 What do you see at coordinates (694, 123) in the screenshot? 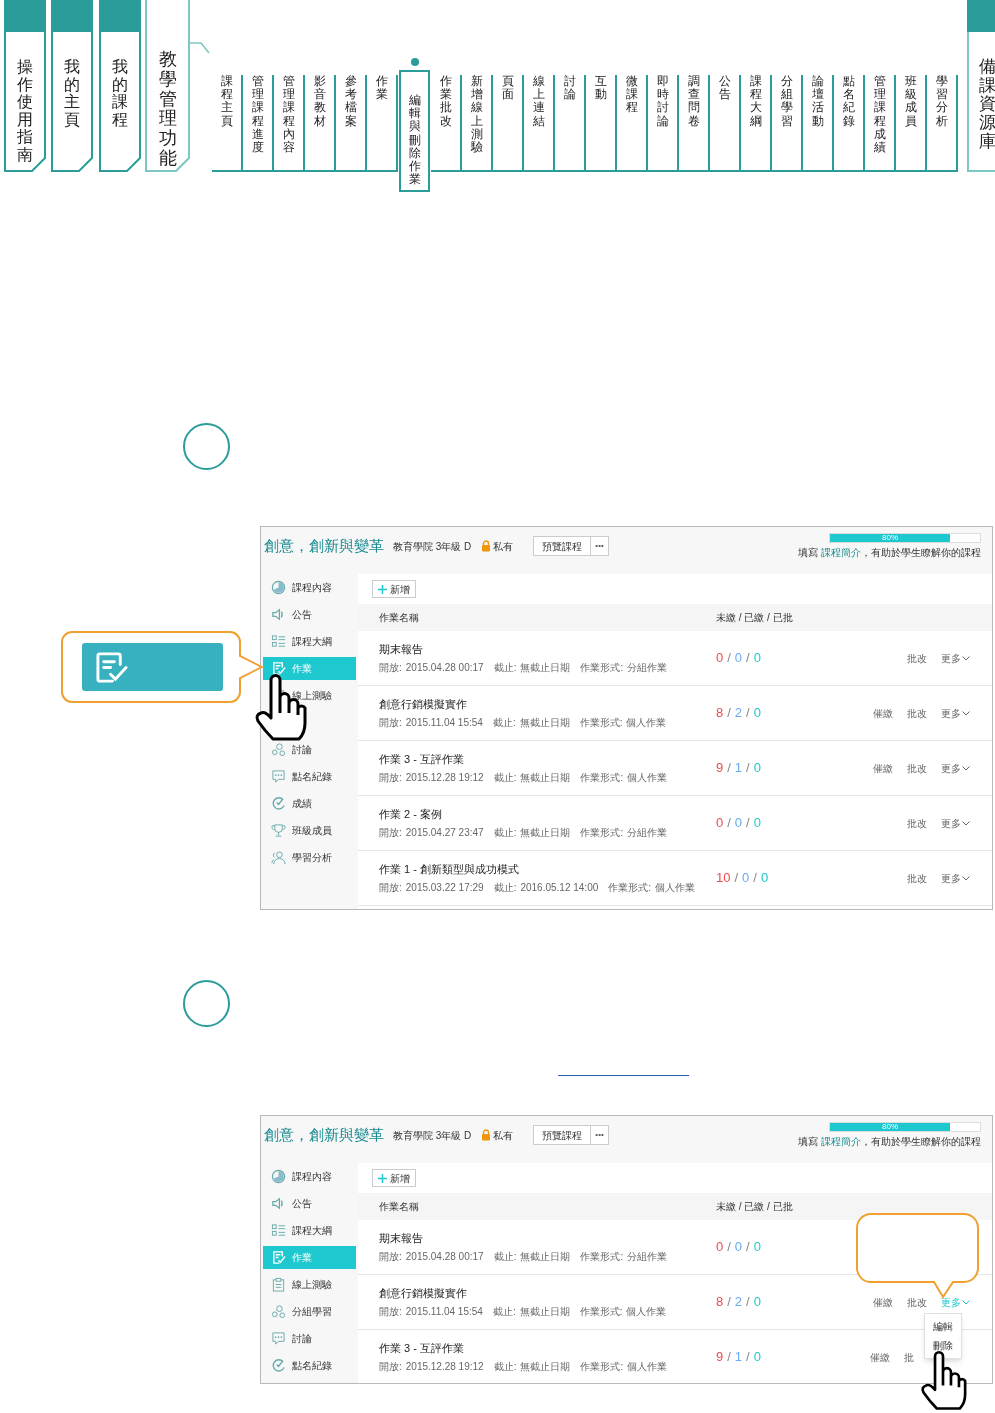
I see `nav-subitem: 調查問卷` at bounding box center [694, 123].